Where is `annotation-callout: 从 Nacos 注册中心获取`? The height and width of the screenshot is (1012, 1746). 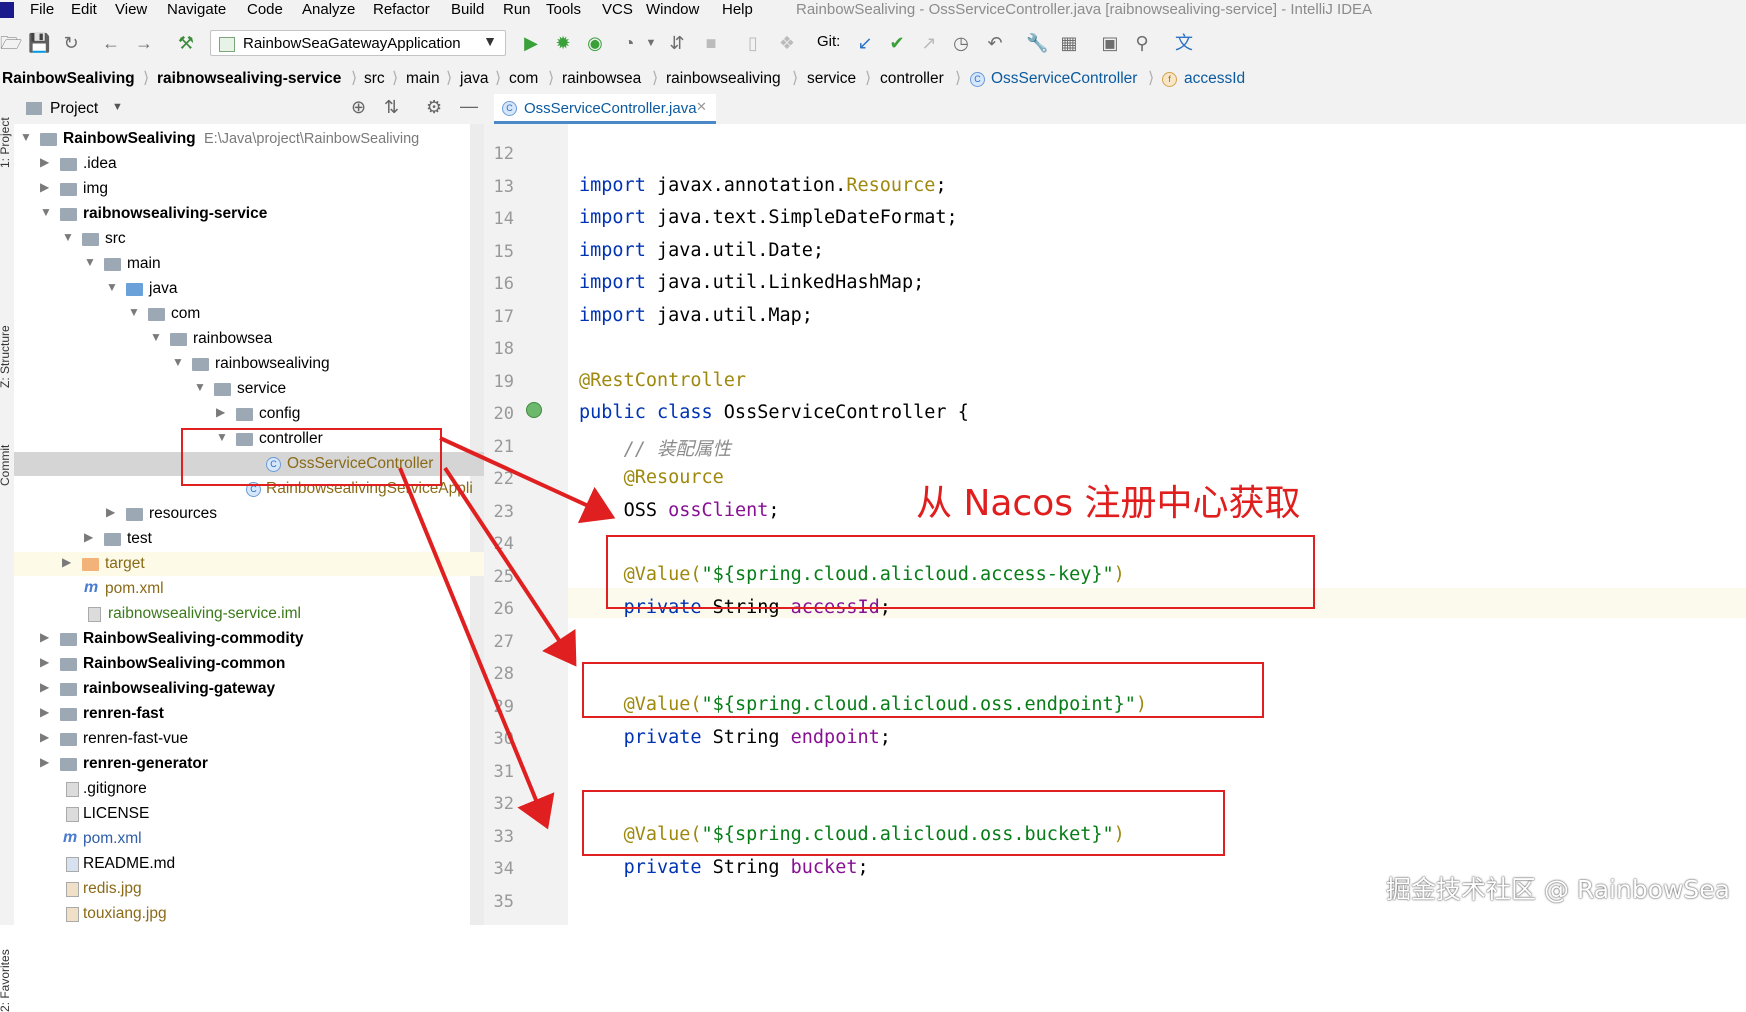
annotation-callout: 从 Nacos 注册中心获取 is located at coordinates (1108, 503).